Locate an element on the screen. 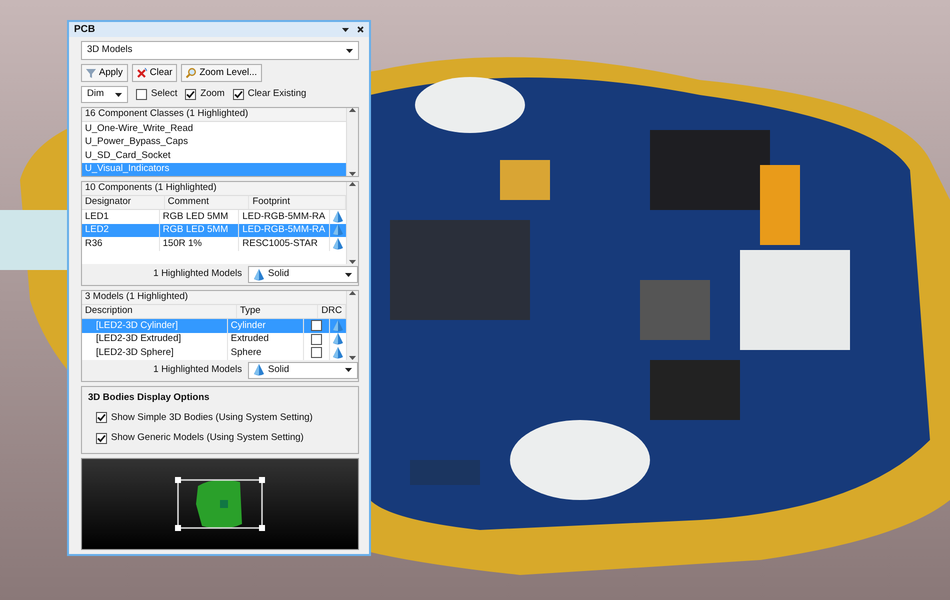 Image resolution: width=950 pixels, height=600 pixels. column-header: Comment is located at coordinates (207, 202).